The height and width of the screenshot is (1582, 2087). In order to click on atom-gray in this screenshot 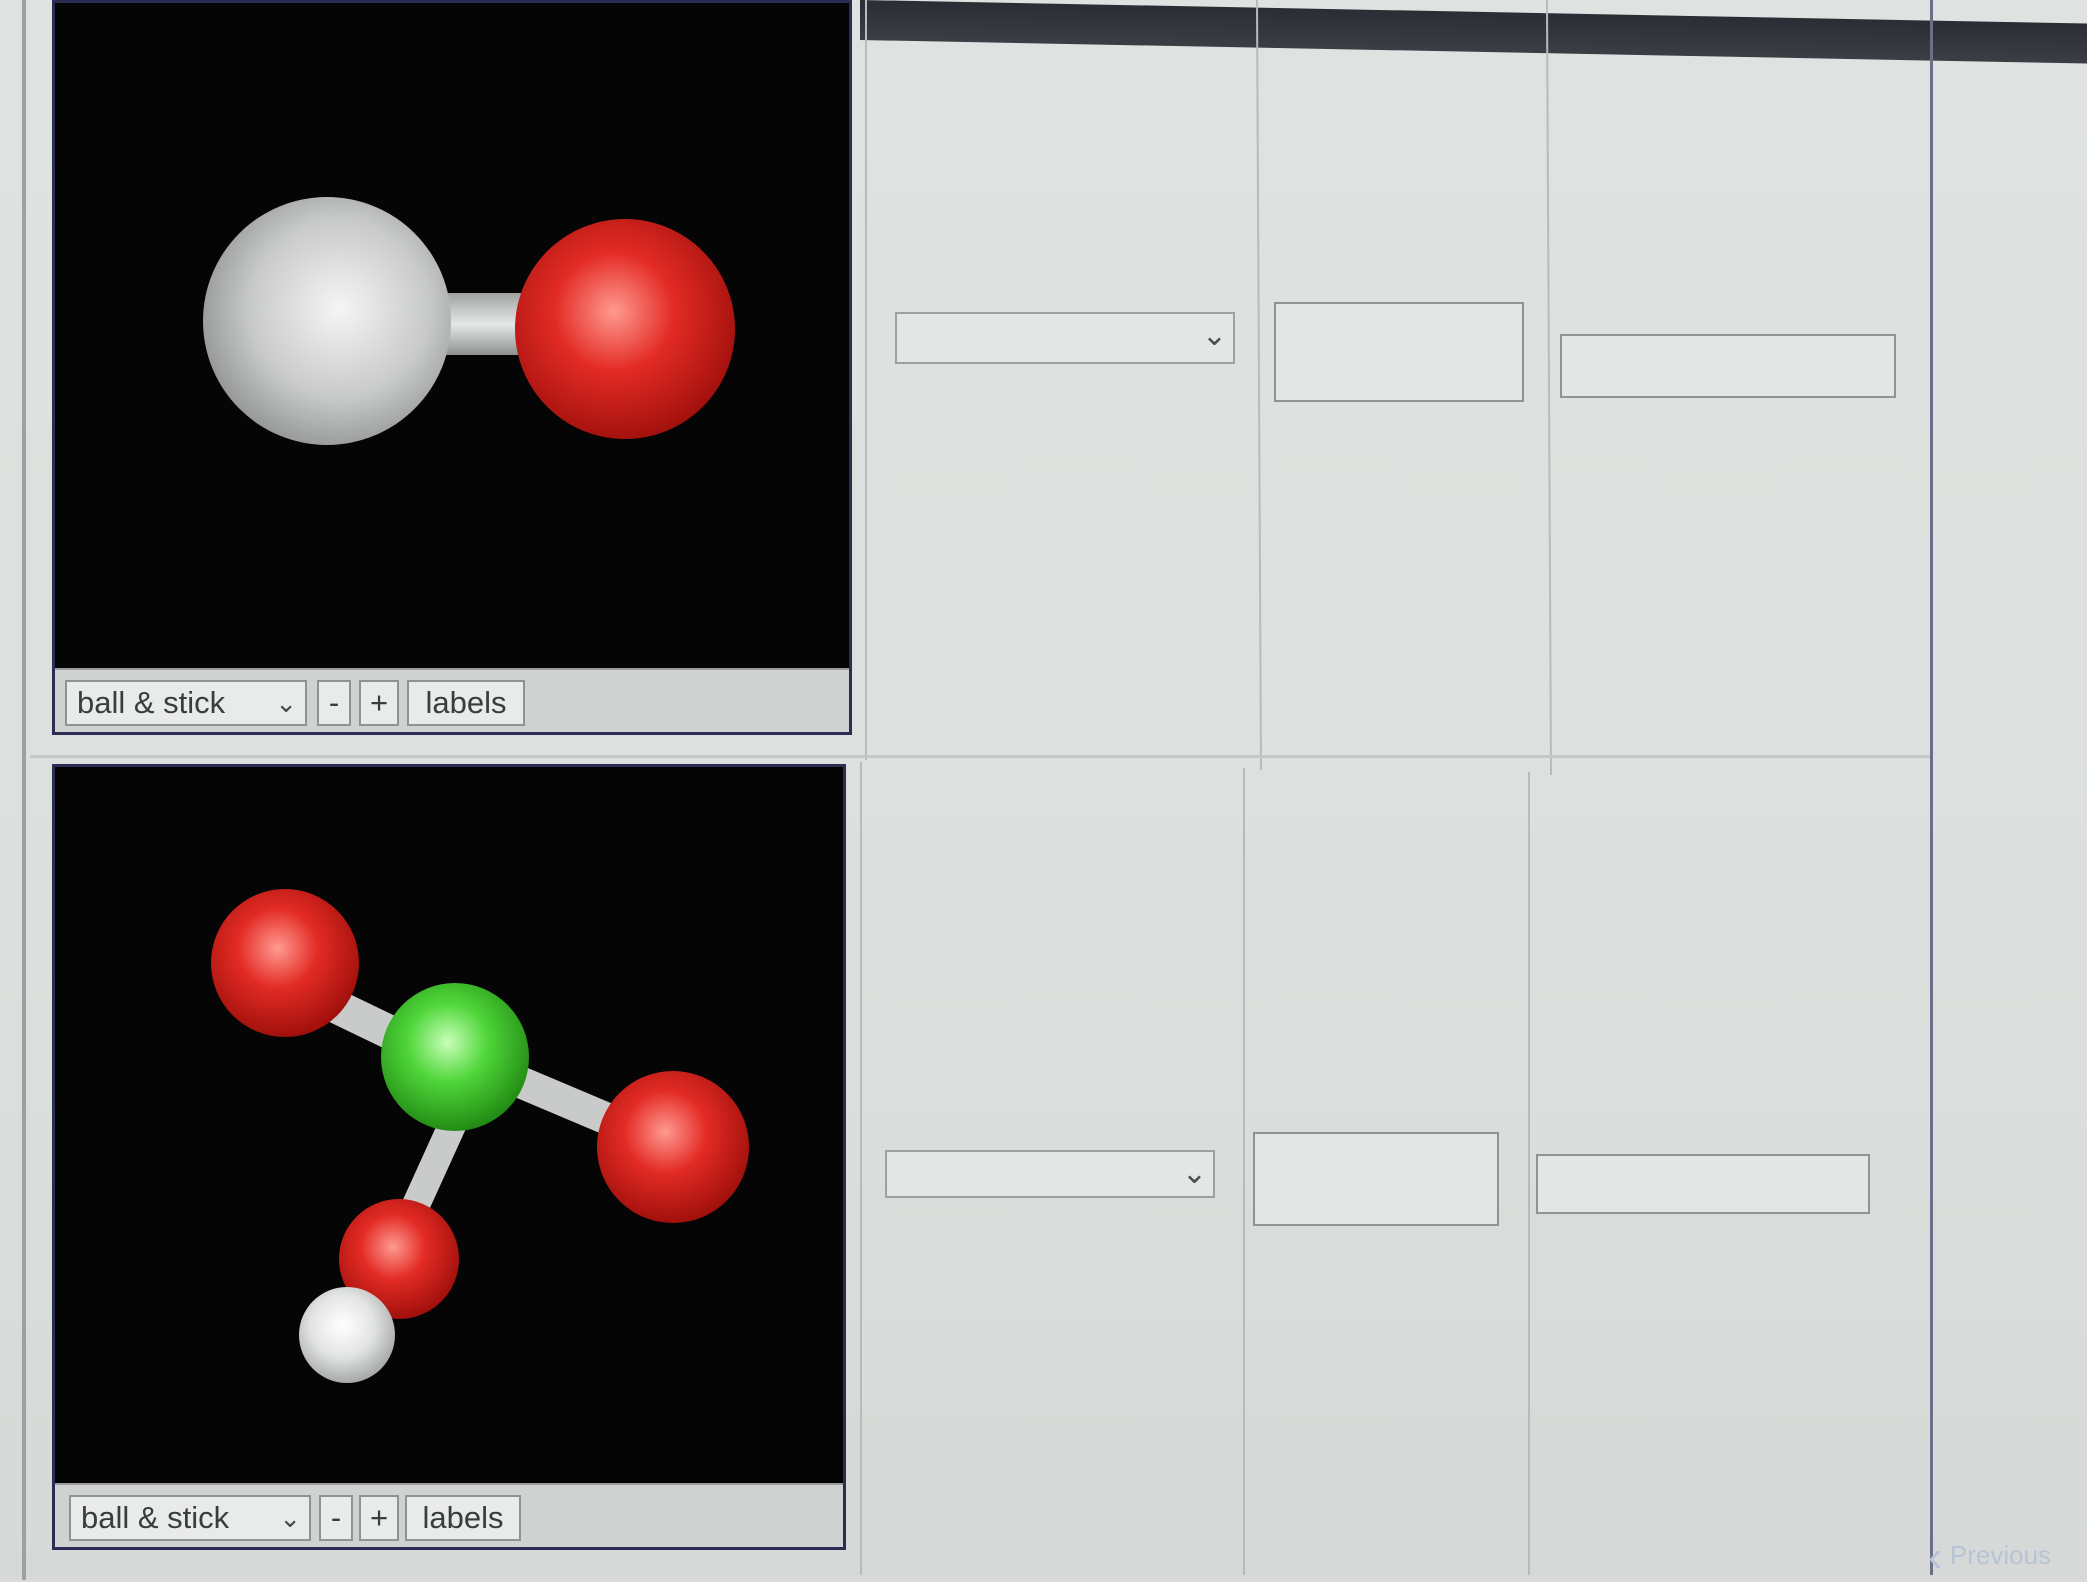, I will do `click(327, 321)`.